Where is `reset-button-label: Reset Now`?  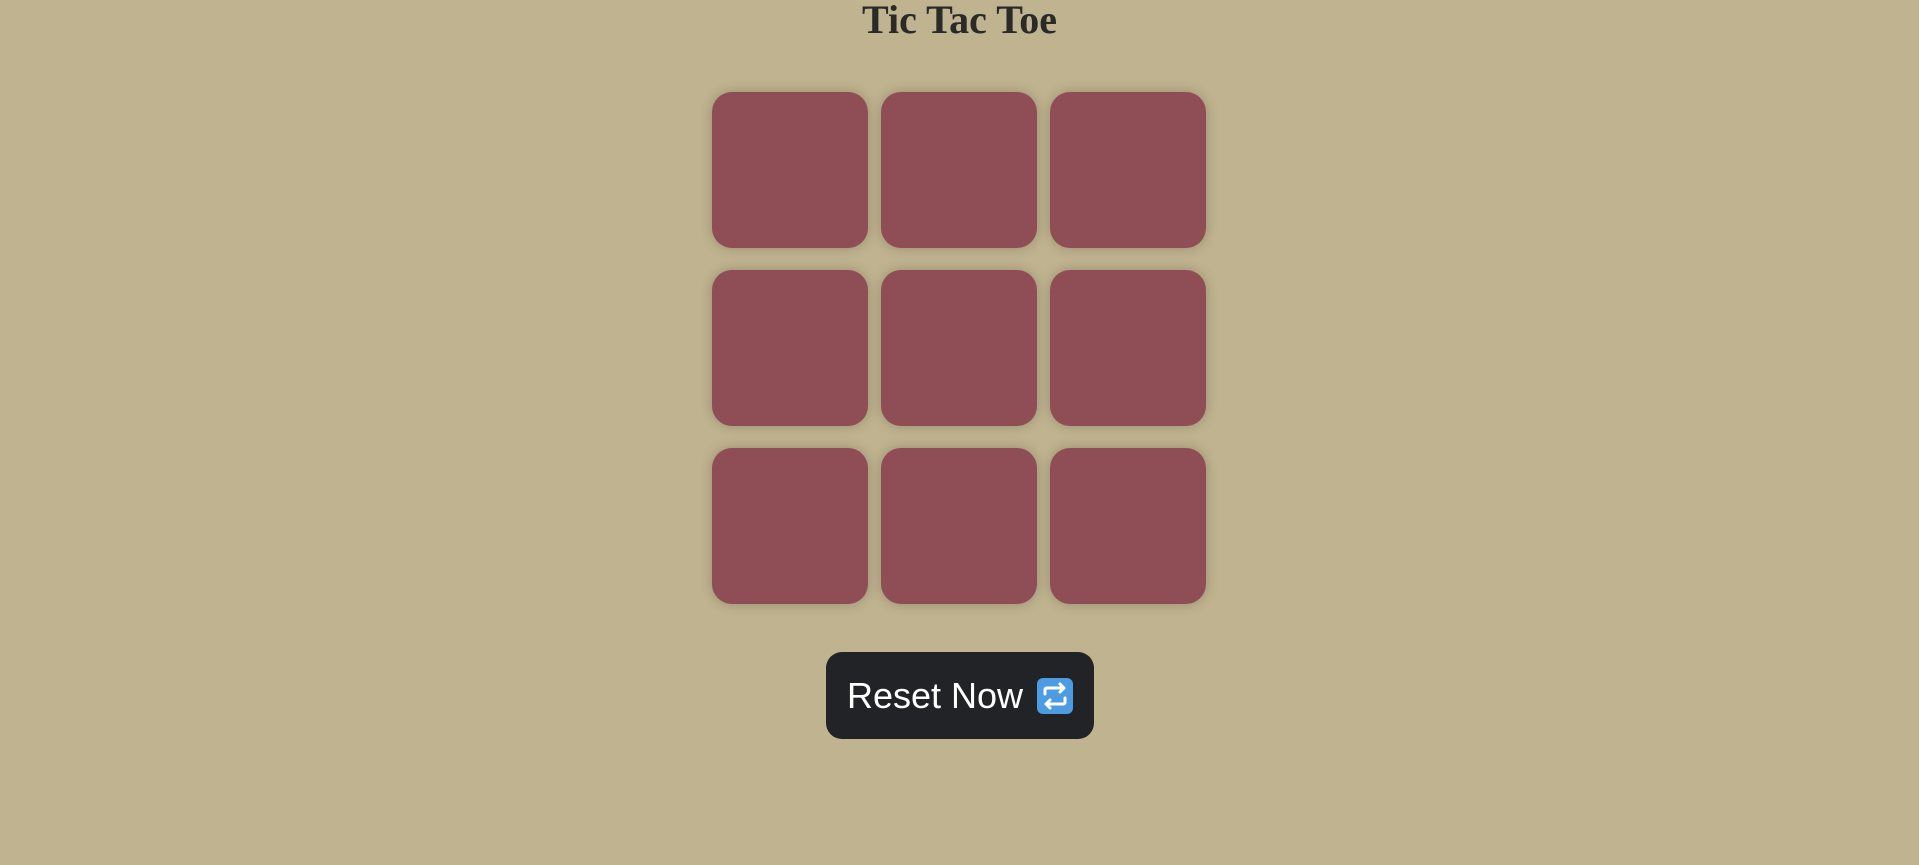
reset-button-label: Reset Now is located at coordinates (935, 695).